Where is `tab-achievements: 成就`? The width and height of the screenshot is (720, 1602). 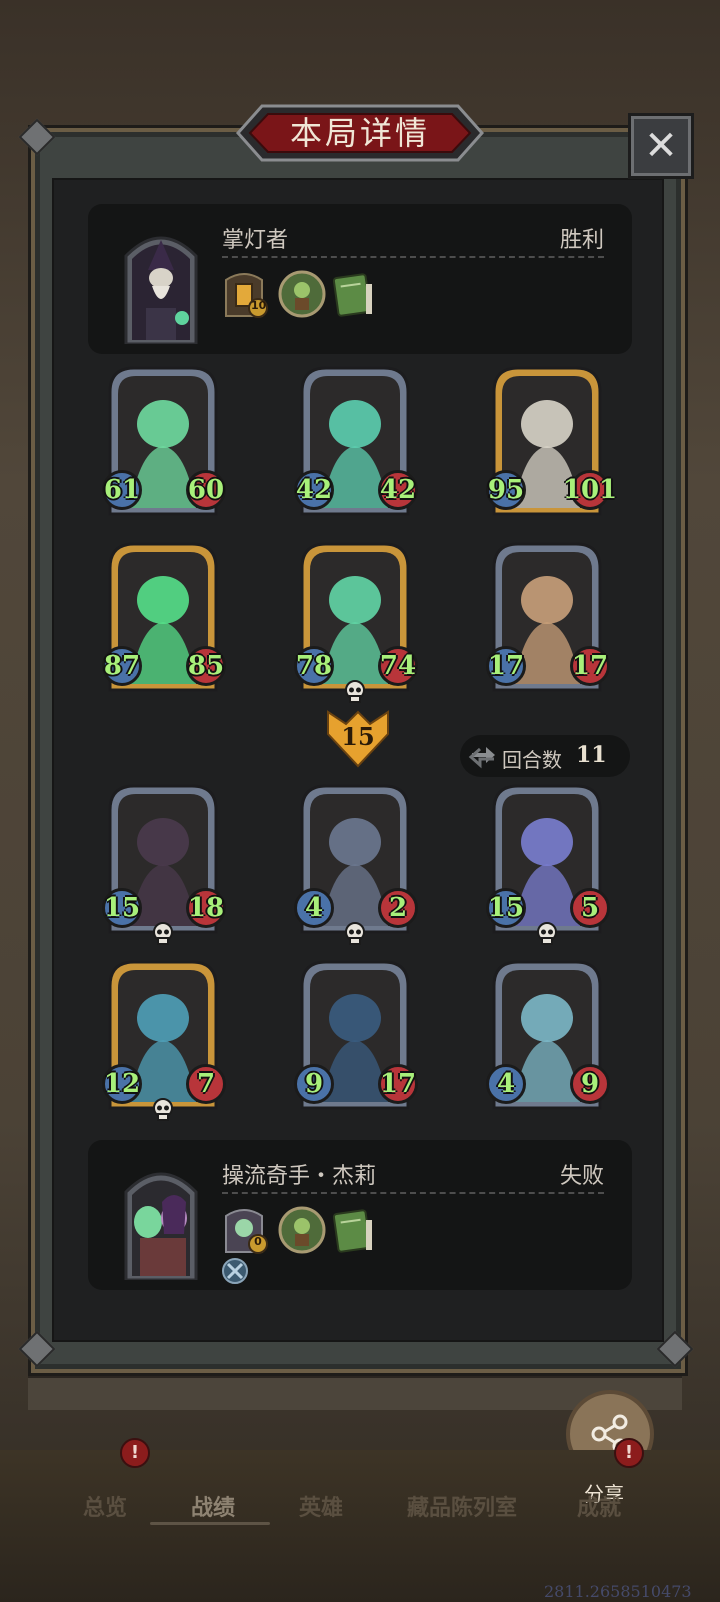
tab-achievements: 成就 is located at coordinates (599, 1506).